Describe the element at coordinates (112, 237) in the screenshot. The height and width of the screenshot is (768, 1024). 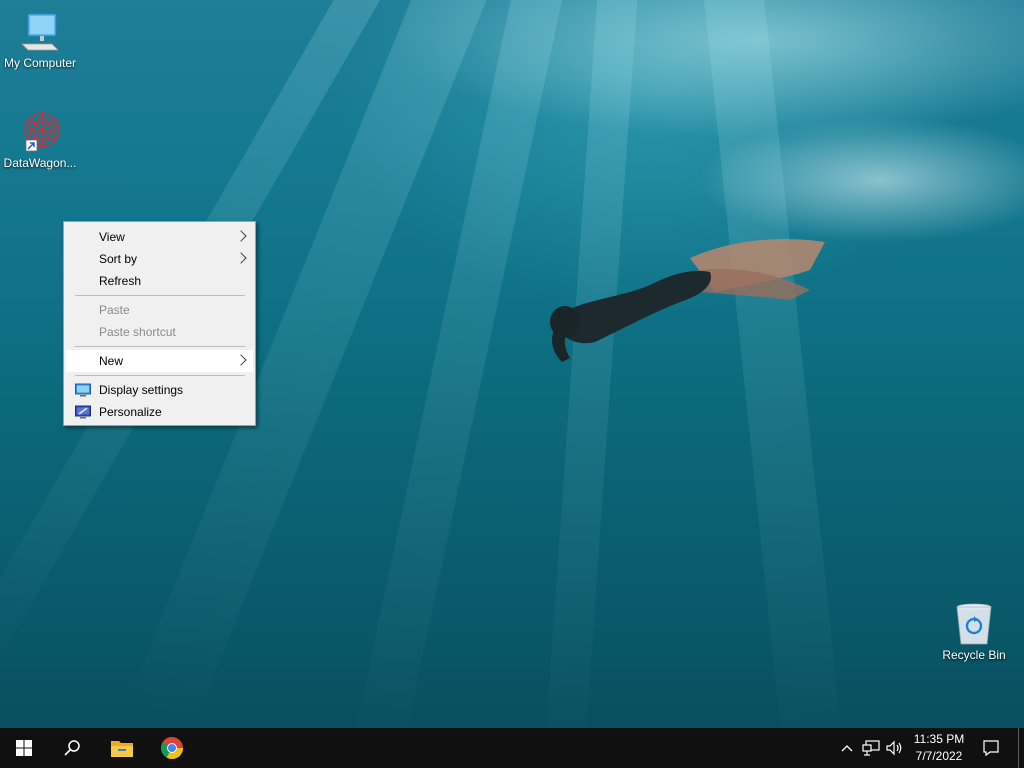
I see `menu-item-label: View` at that location.